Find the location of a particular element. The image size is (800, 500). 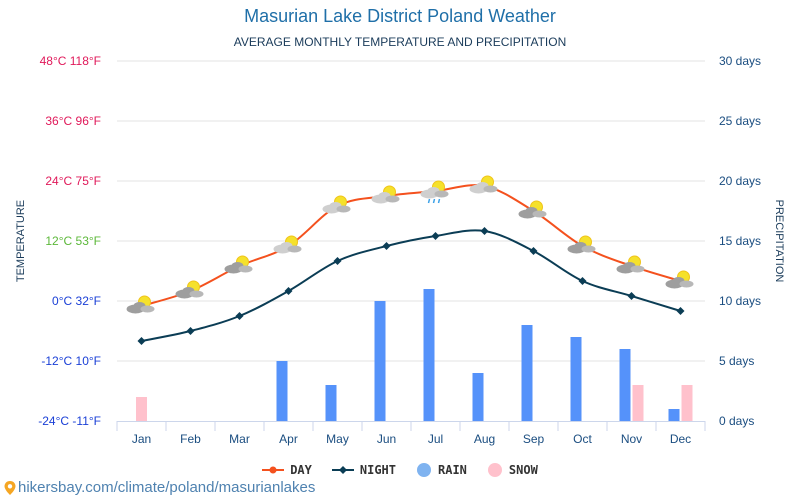

x-axis: Jan Feb Mar Apr May Jun Jul Aug Sep Oct Nov Dec is located at coordinates (411, 433).